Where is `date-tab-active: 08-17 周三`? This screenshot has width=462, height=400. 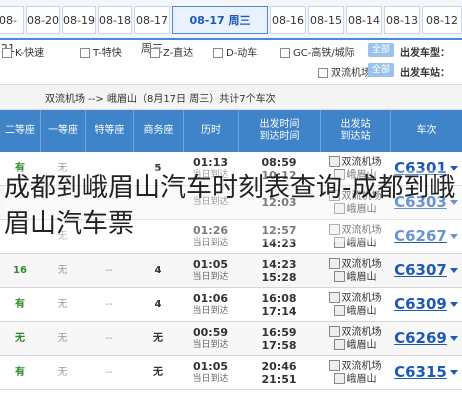
date-tab-active: 08-17 周三 is located at coordinates (220, 20).